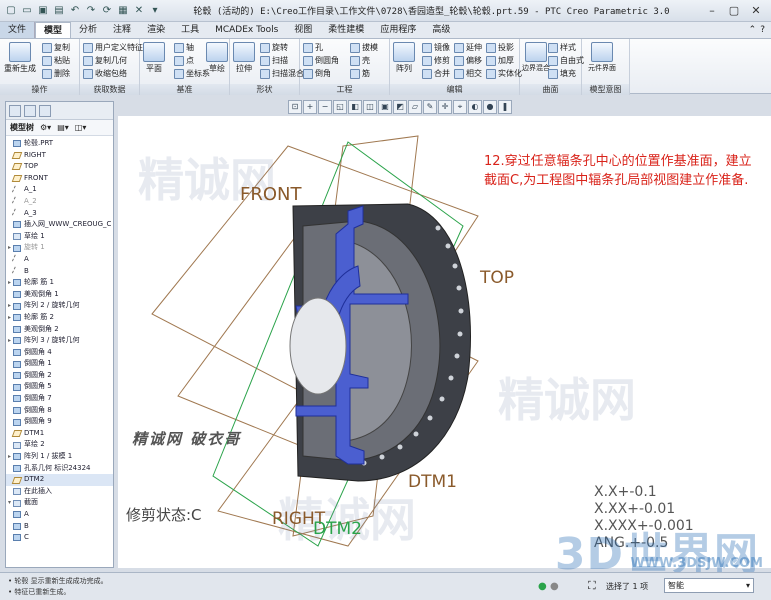 The height and width of the screenshot is (600, 771). What do you see at coordinates (445, 107) in the screenshot?
I see `spin-center-icon: ✛` at bounding box center [445, 107].